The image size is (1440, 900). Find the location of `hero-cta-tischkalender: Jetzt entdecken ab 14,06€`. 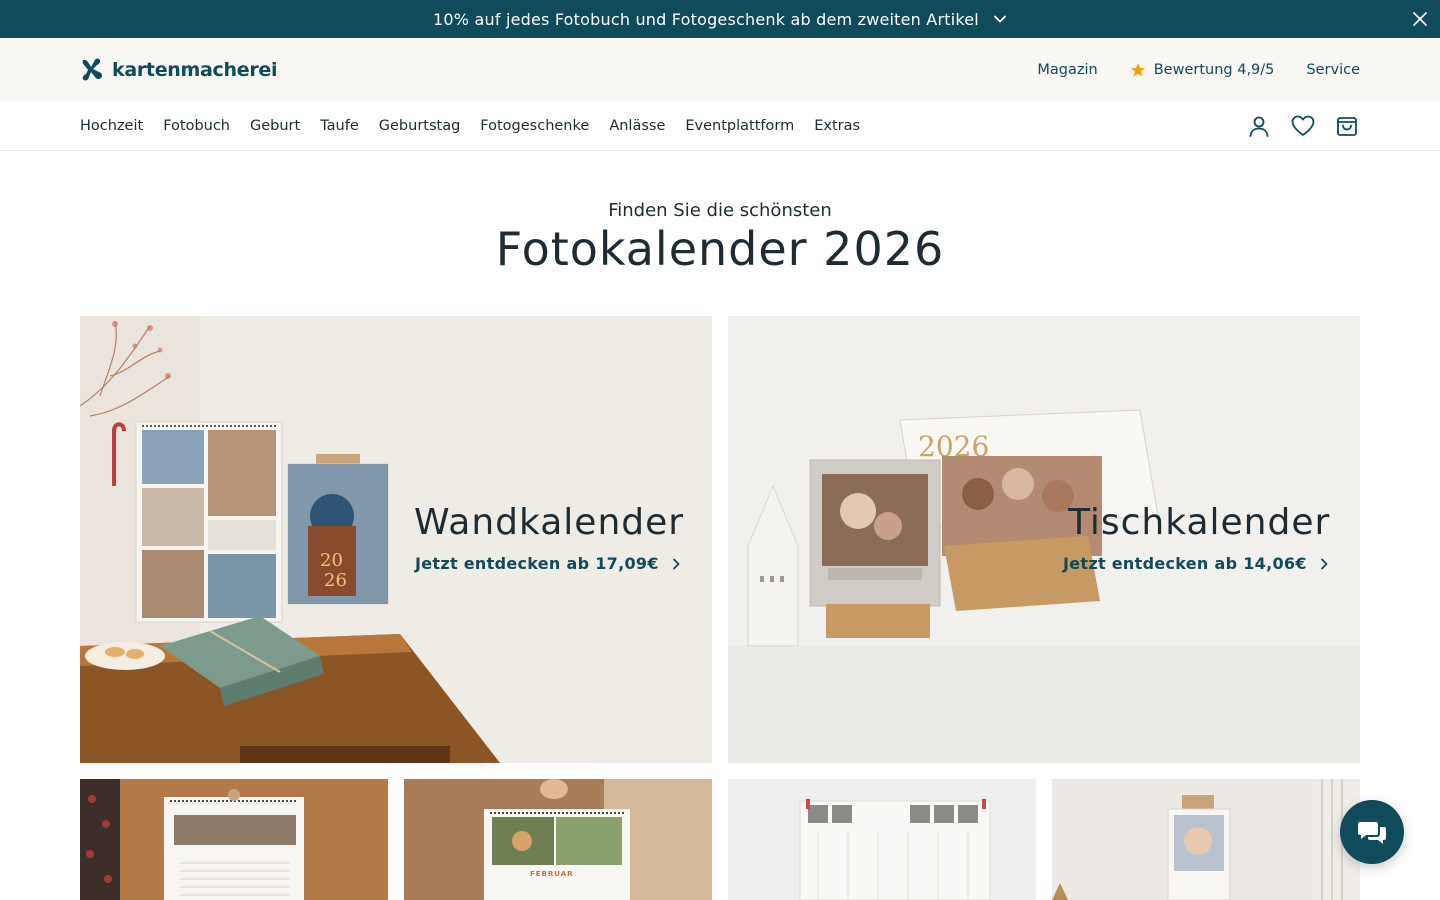

hero-cta-tischkalender: Jetzt entdecken ab 14,06€ is located at coordinates (1196, 563).